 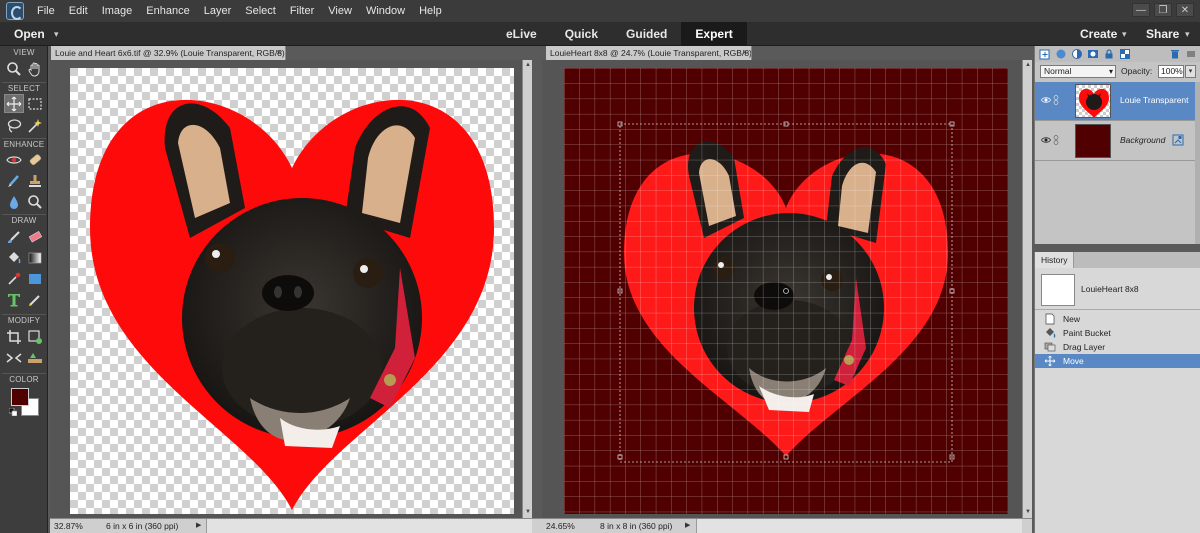 I want to click on magic-wand-icon, so click(x=35, y=125).